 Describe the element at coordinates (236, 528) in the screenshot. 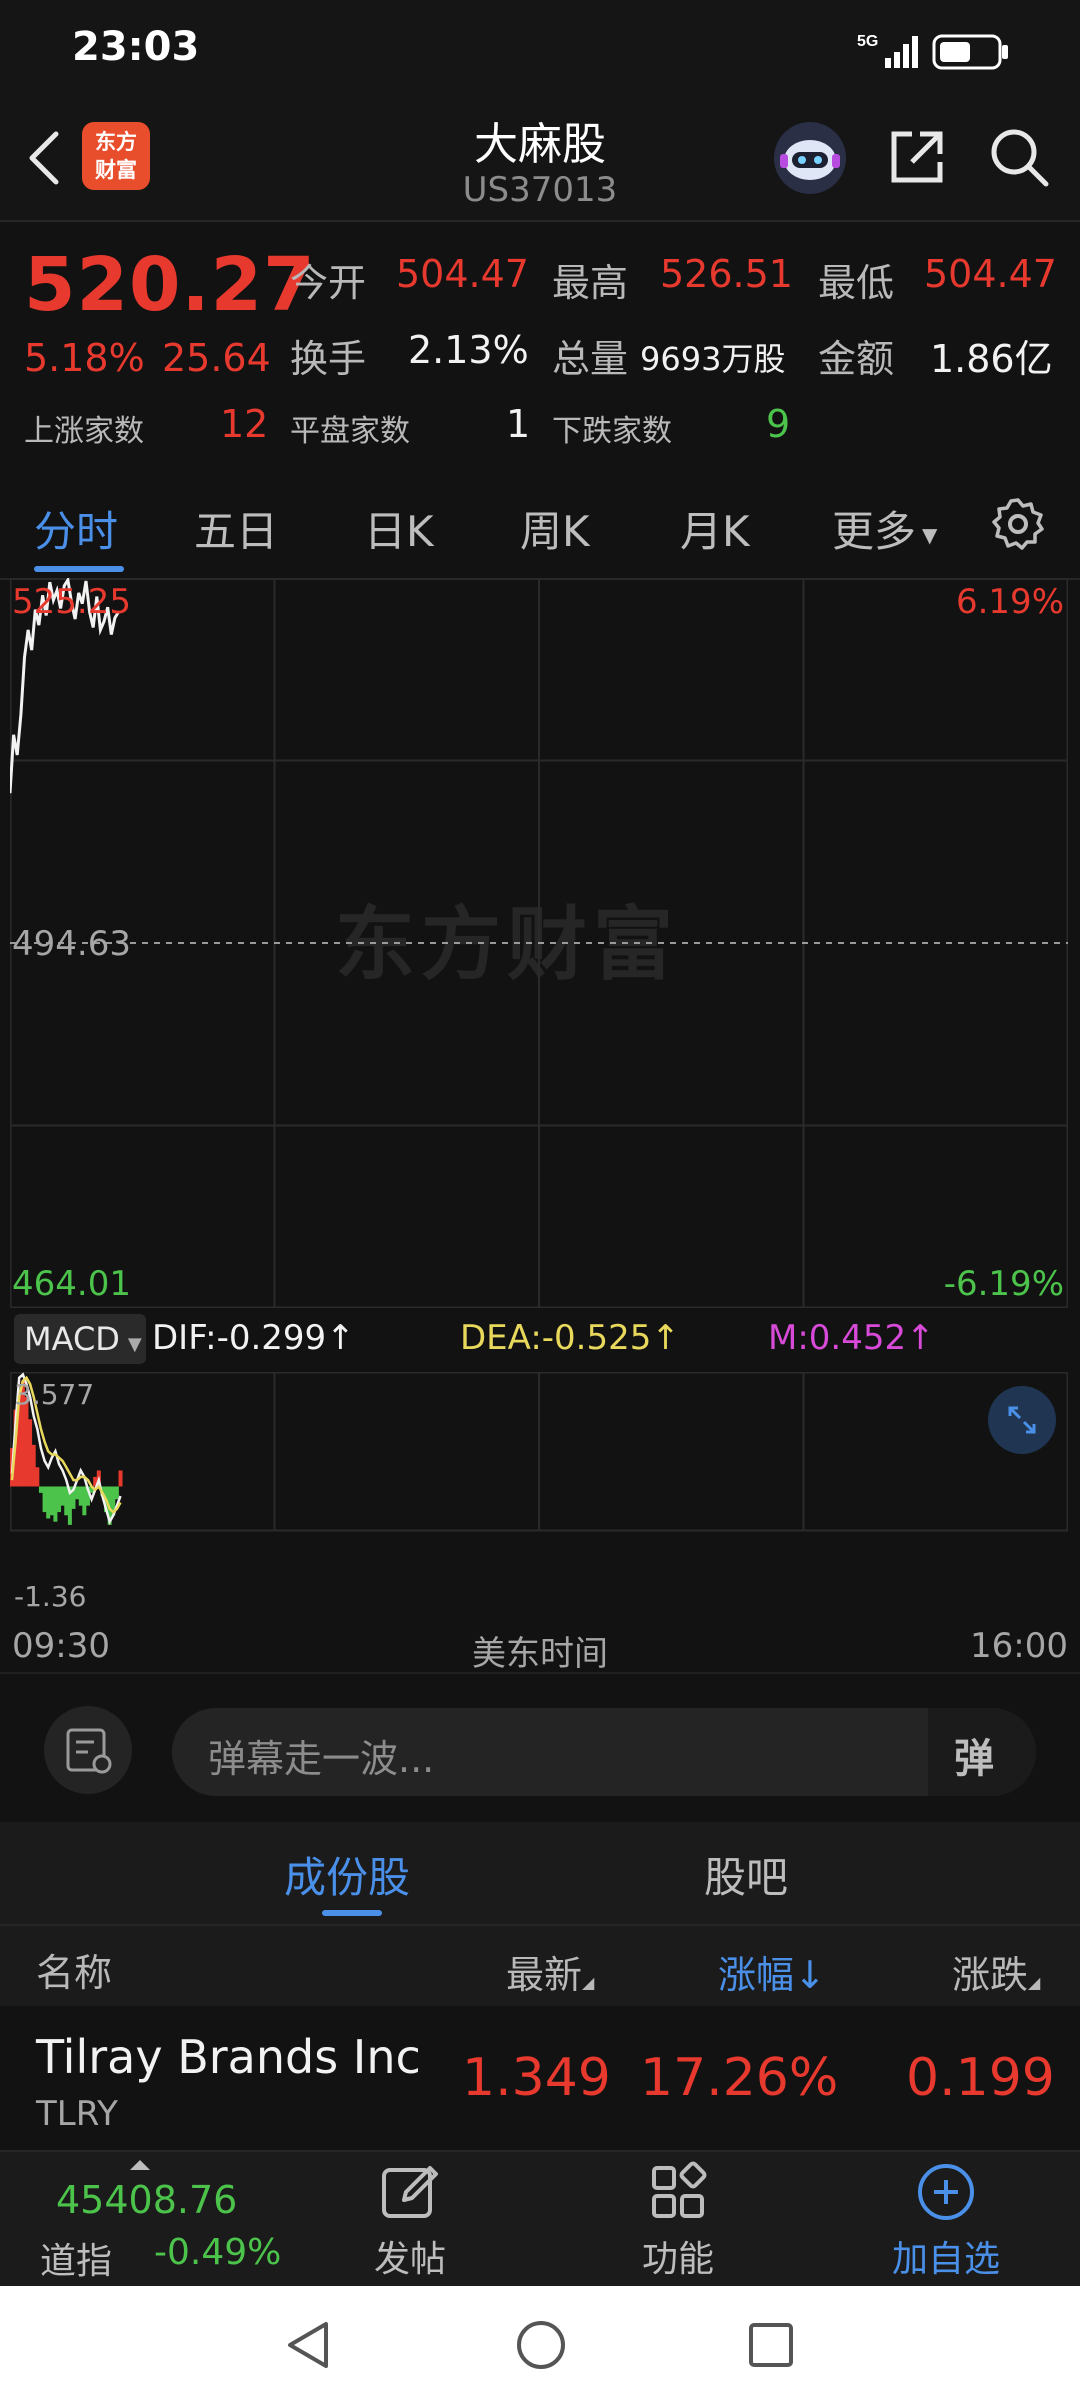

I see `tab-five-day: 五日` at that location.